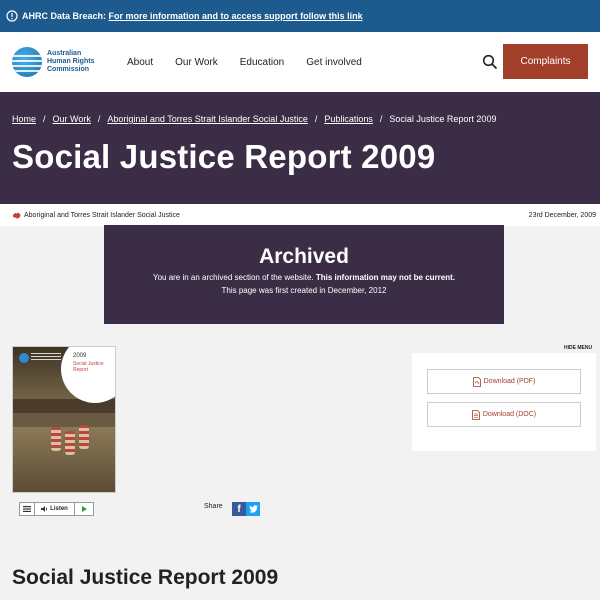  I want to click on page-title: Social Justice Report 2009, so click(224, 156).